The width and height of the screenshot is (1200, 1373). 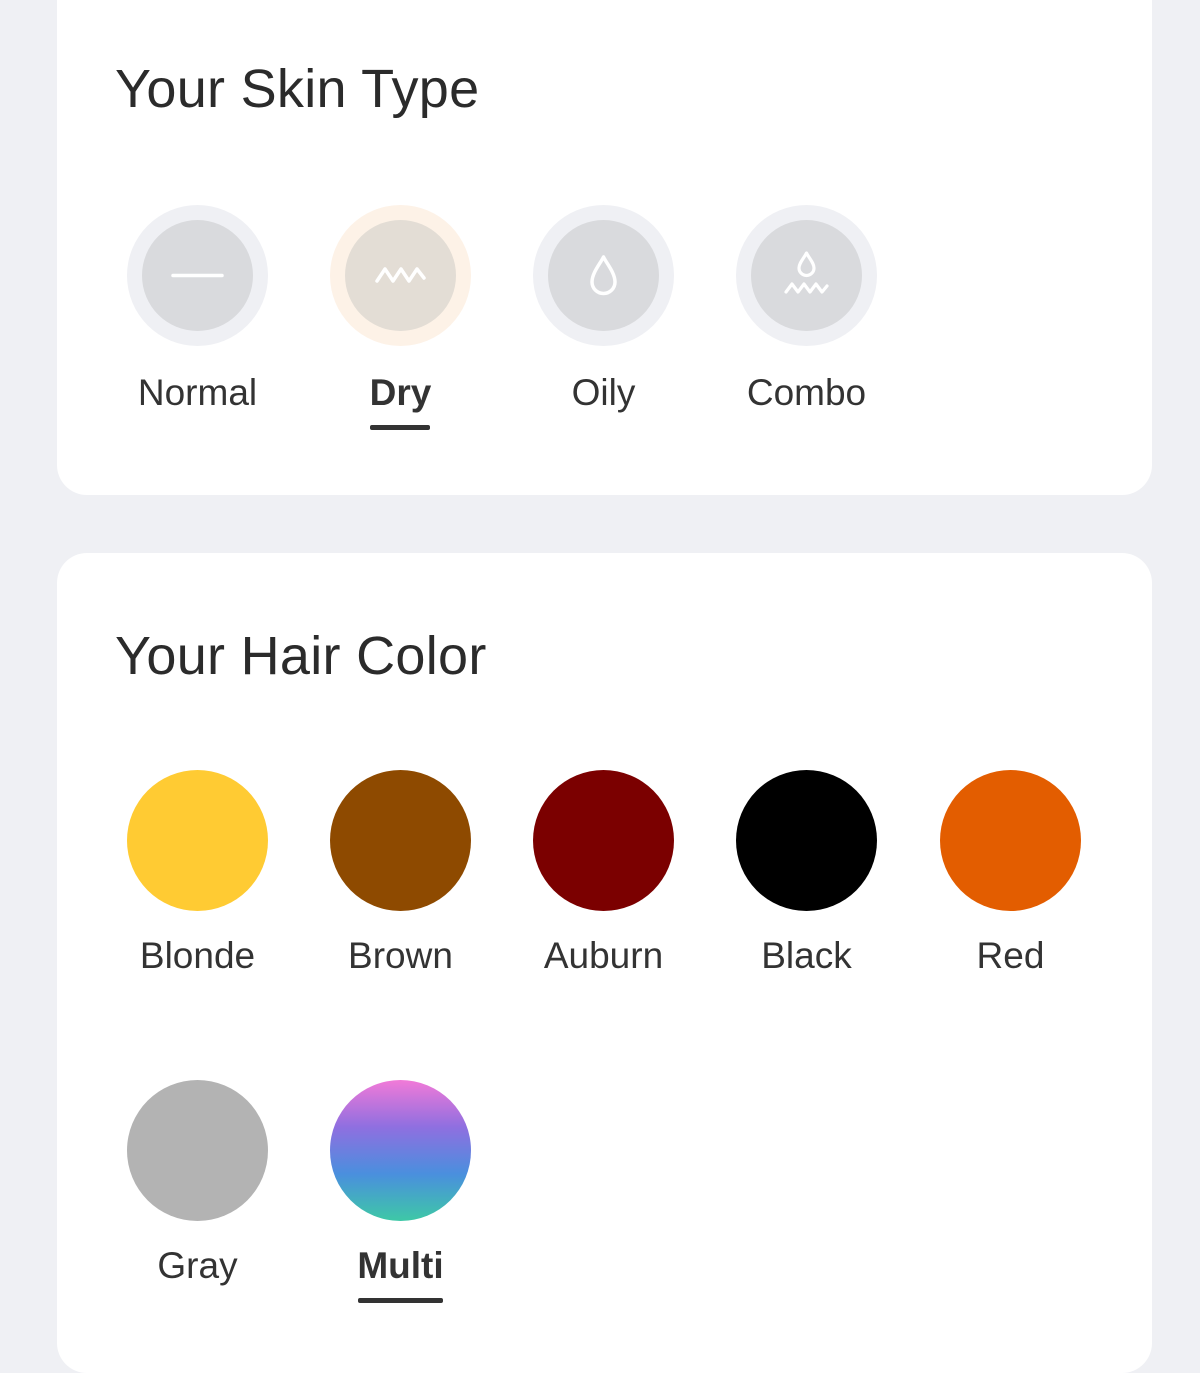 I want to click on hair-option-label: Black, so click(x=806, y=955).